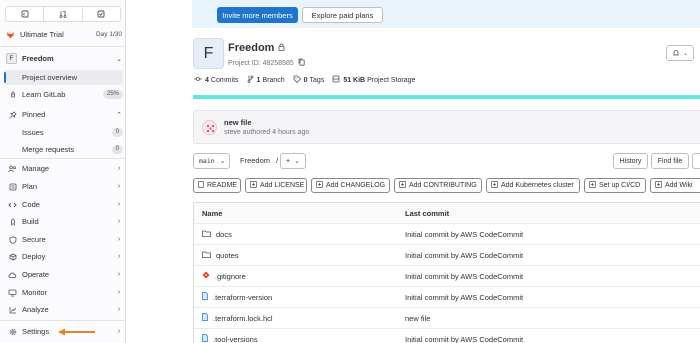 The height and width of the screenshot is (343, 700). Describe the element at coordinates (257, 15) in the screenshot. I see `invite-members-button: Invite more members` at that location.